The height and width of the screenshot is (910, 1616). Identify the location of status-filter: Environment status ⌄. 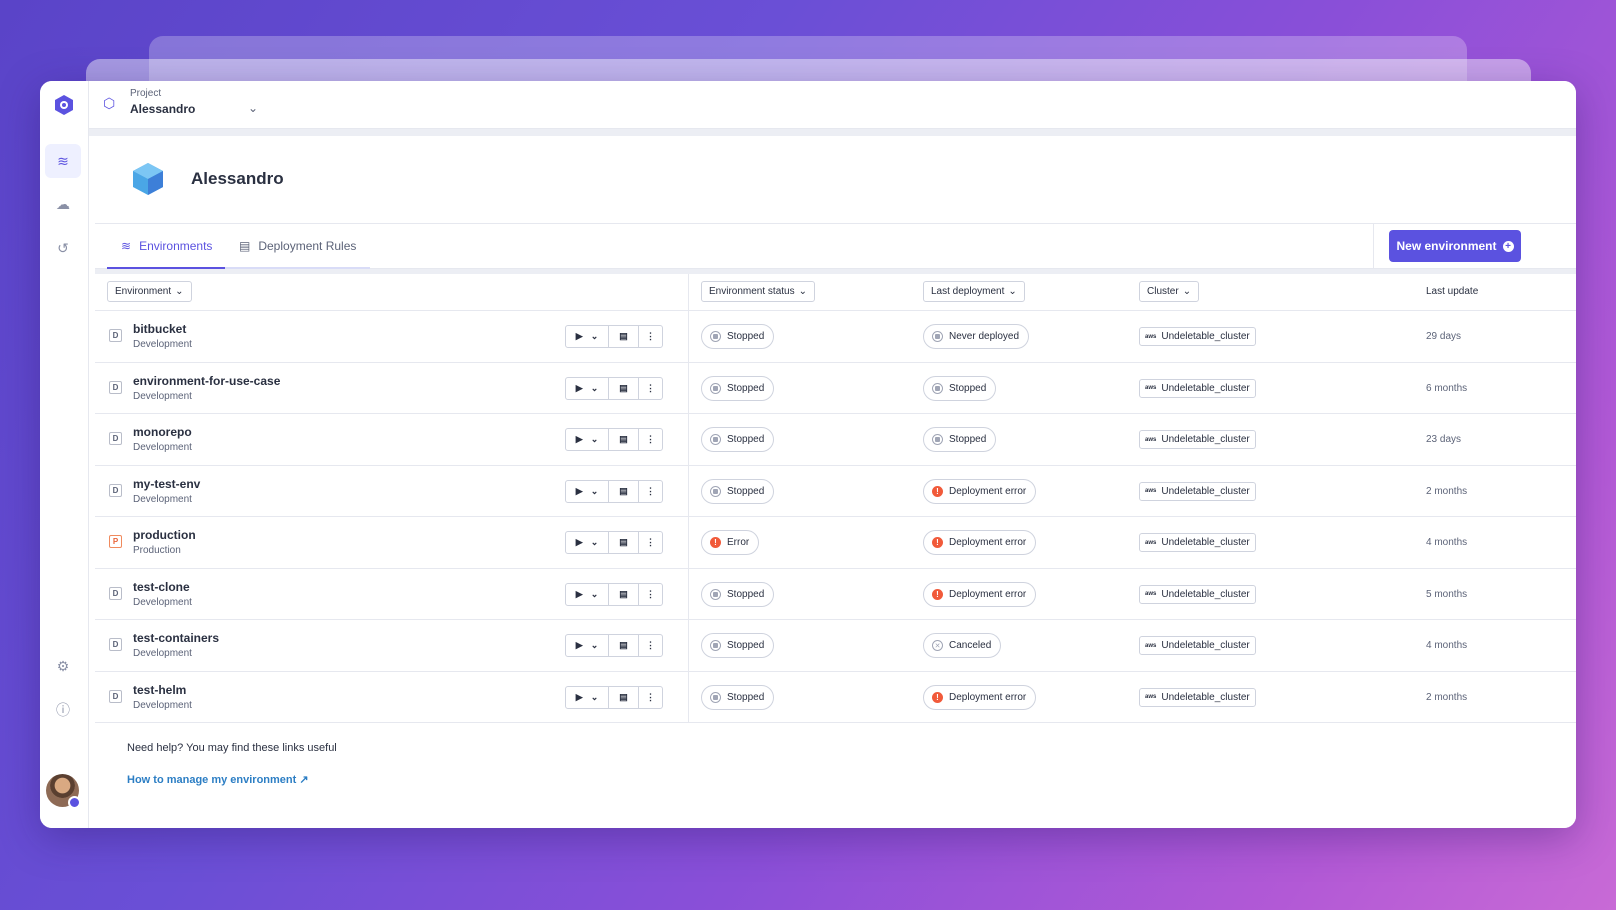
(758, 291).